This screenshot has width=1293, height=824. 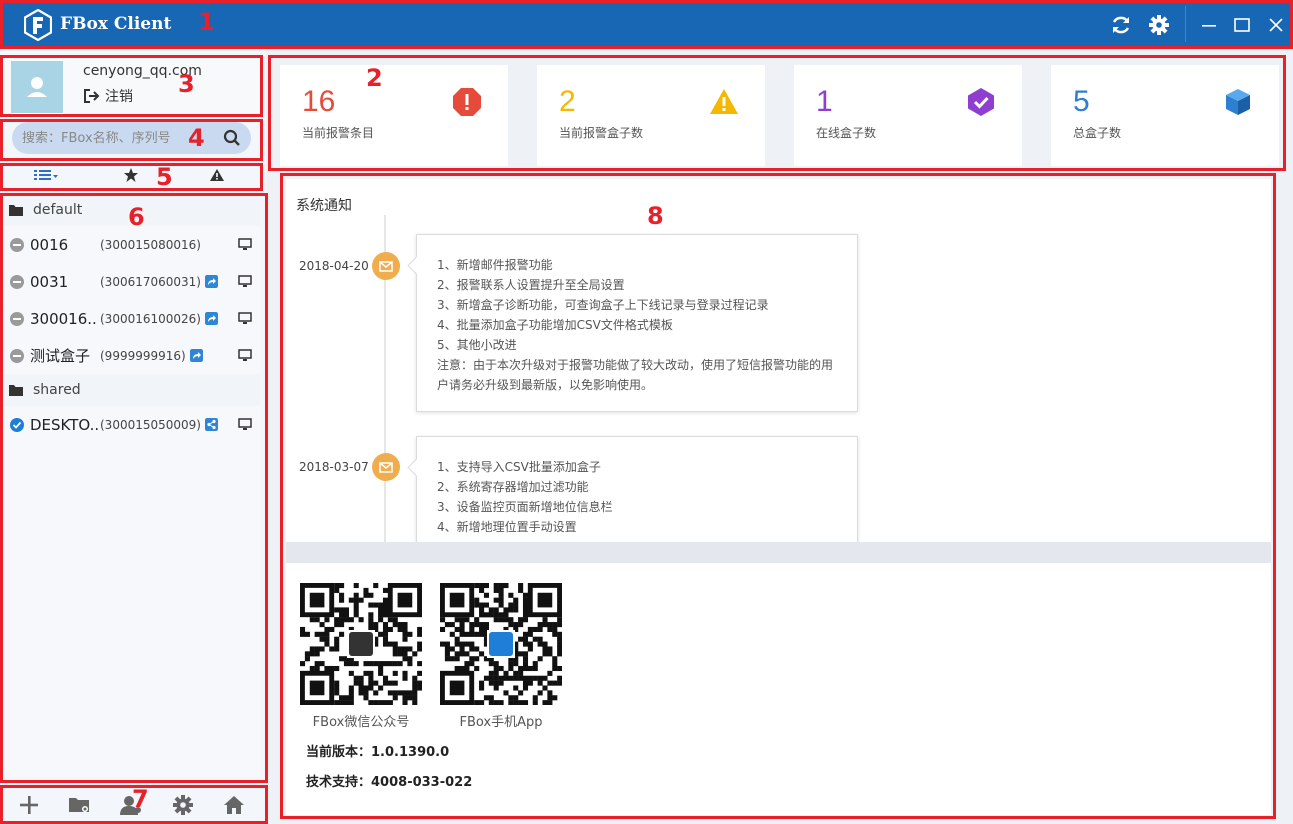 What do you see at coordinates (150, 318) in the screenshot?
I see `device-serial: (300016100026)` at bounding box center [150, 318].